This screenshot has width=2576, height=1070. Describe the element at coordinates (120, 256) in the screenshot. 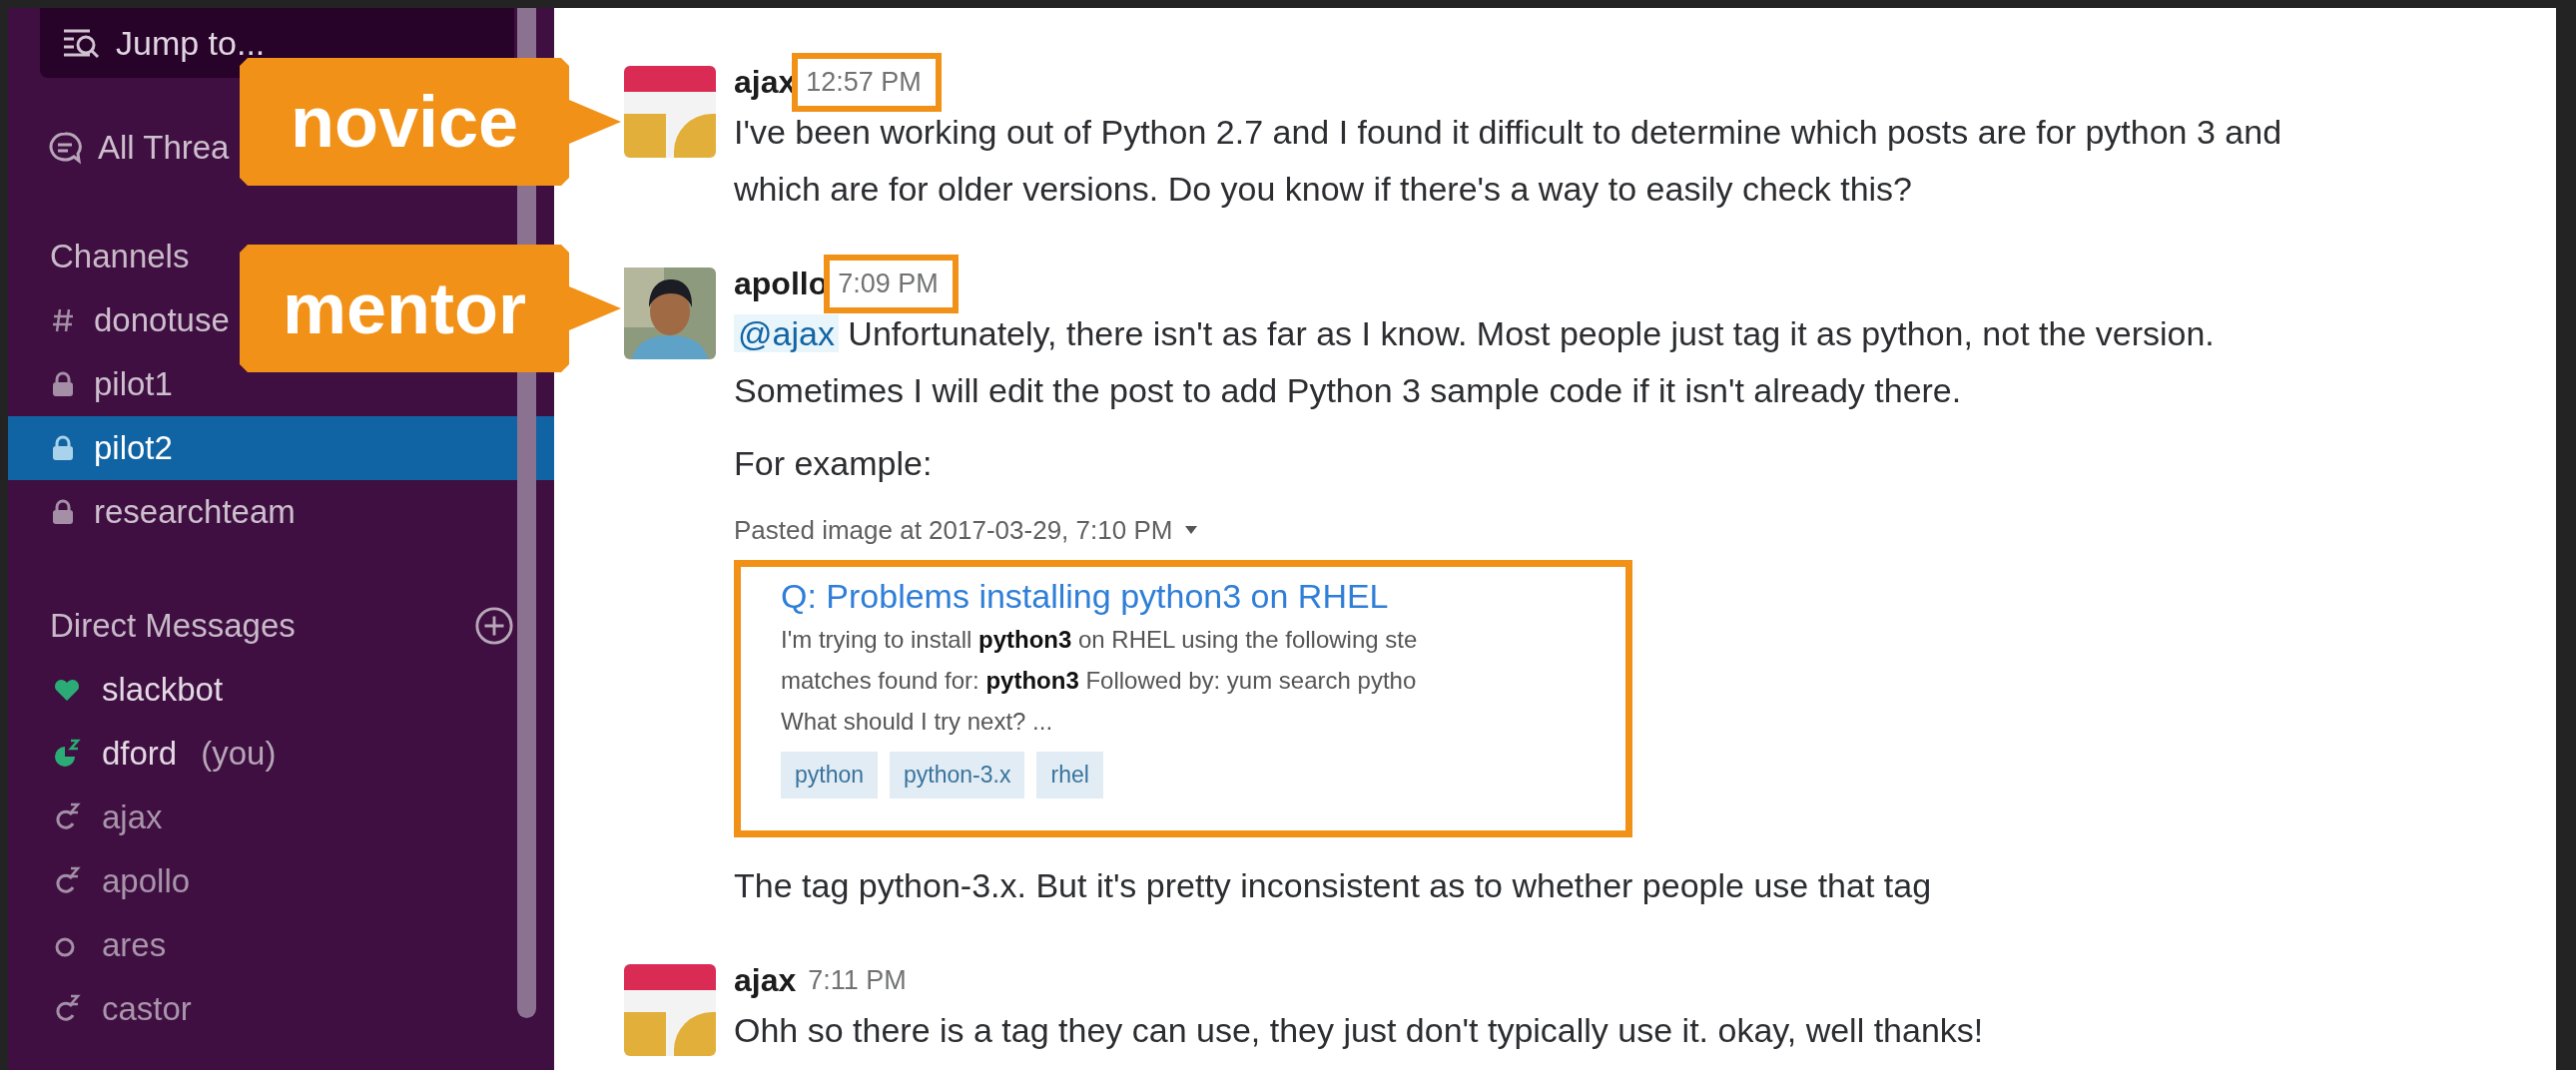

I see `section-title: Channels` at that location.